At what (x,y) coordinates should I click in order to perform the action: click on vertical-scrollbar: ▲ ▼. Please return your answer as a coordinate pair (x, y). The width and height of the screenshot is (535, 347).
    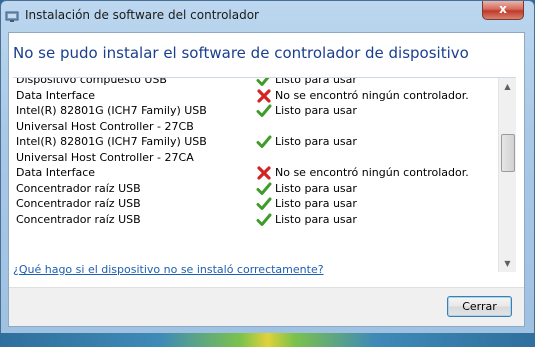
    Looking at the image, I should click on (507, 175).